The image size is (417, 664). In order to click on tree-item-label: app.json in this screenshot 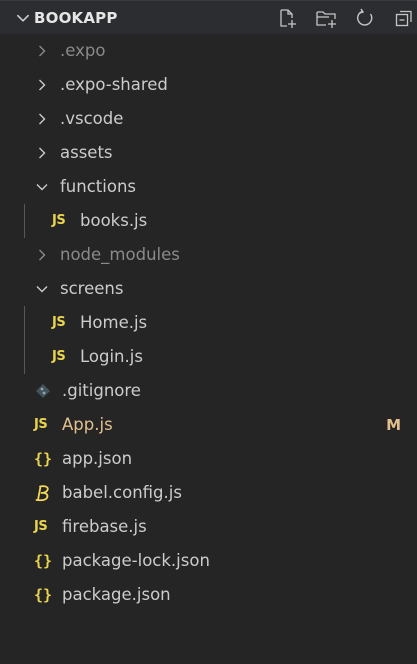, I will do `click(97, 458)`.